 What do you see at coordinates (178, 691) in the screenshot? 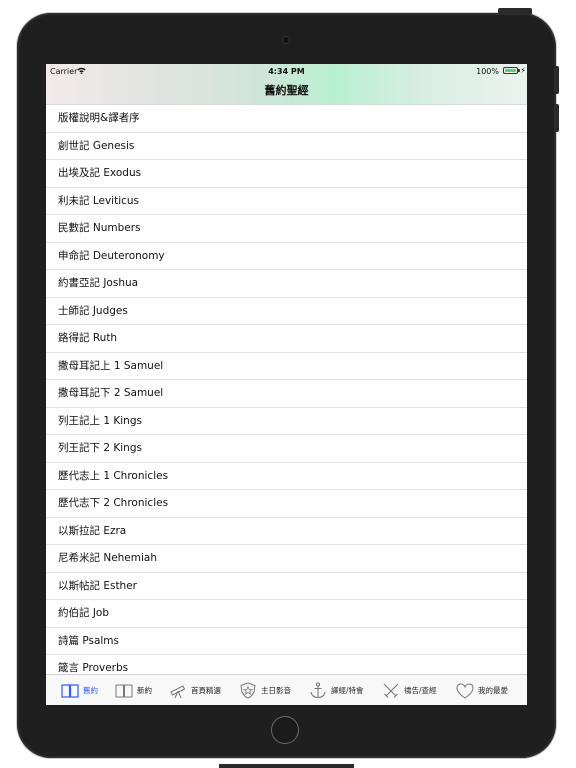
I see `telescope-icon` at bounding box center [178, 691].